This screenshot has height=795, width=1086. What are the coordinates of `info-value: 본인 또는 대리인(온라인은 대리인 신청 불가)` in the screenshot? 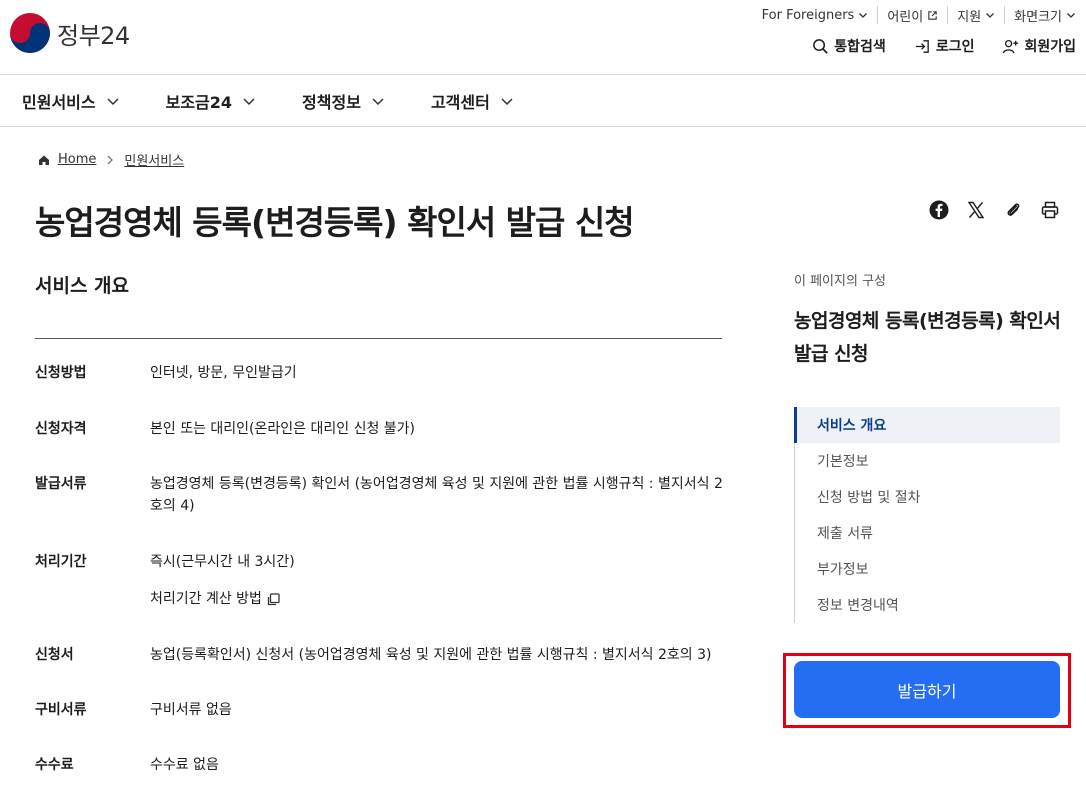 It's located at (283, 429).